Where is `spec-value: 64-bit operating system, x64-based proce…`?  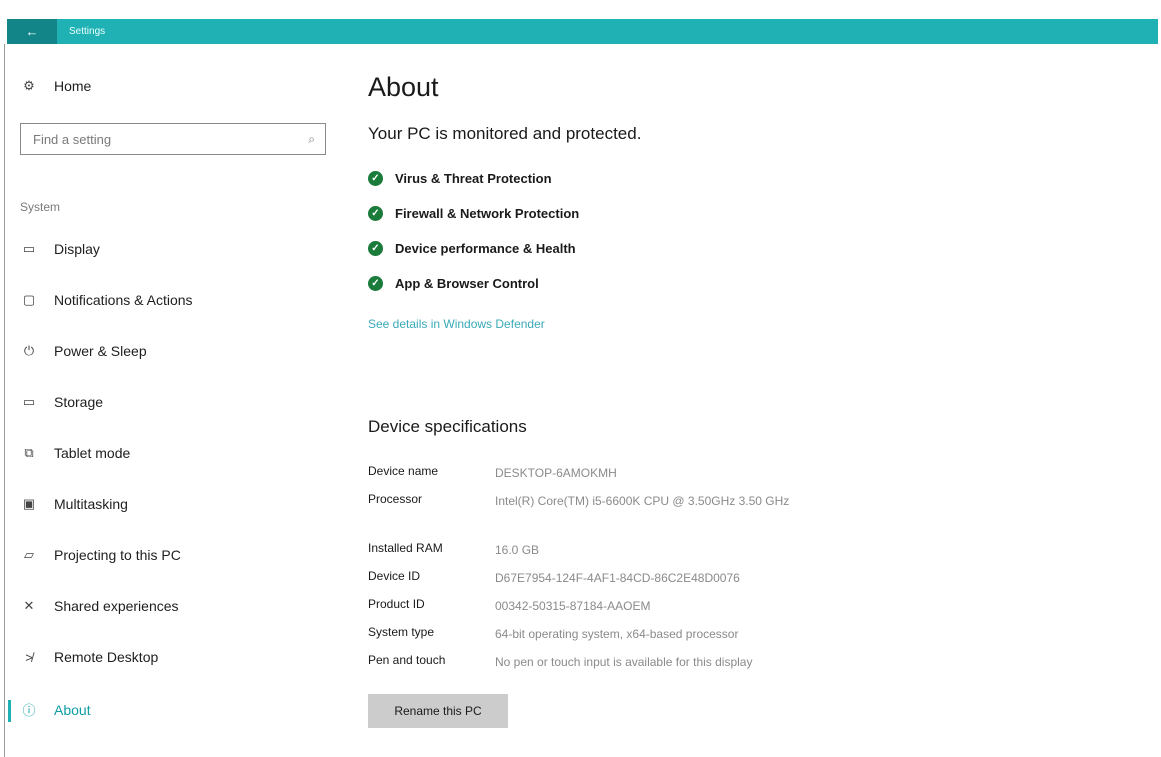 spec-value: 64-bit operating system, x64-based proce… is located at coordinates (617, 634).